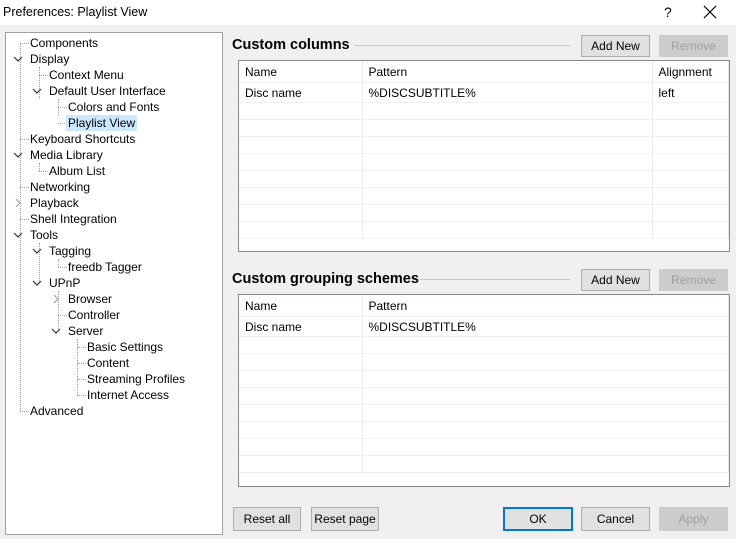  What do you see at coordinates (60, 187) in the screenshot?
I see `tree-item-networking: Networking` at bounding box center [60, 187].